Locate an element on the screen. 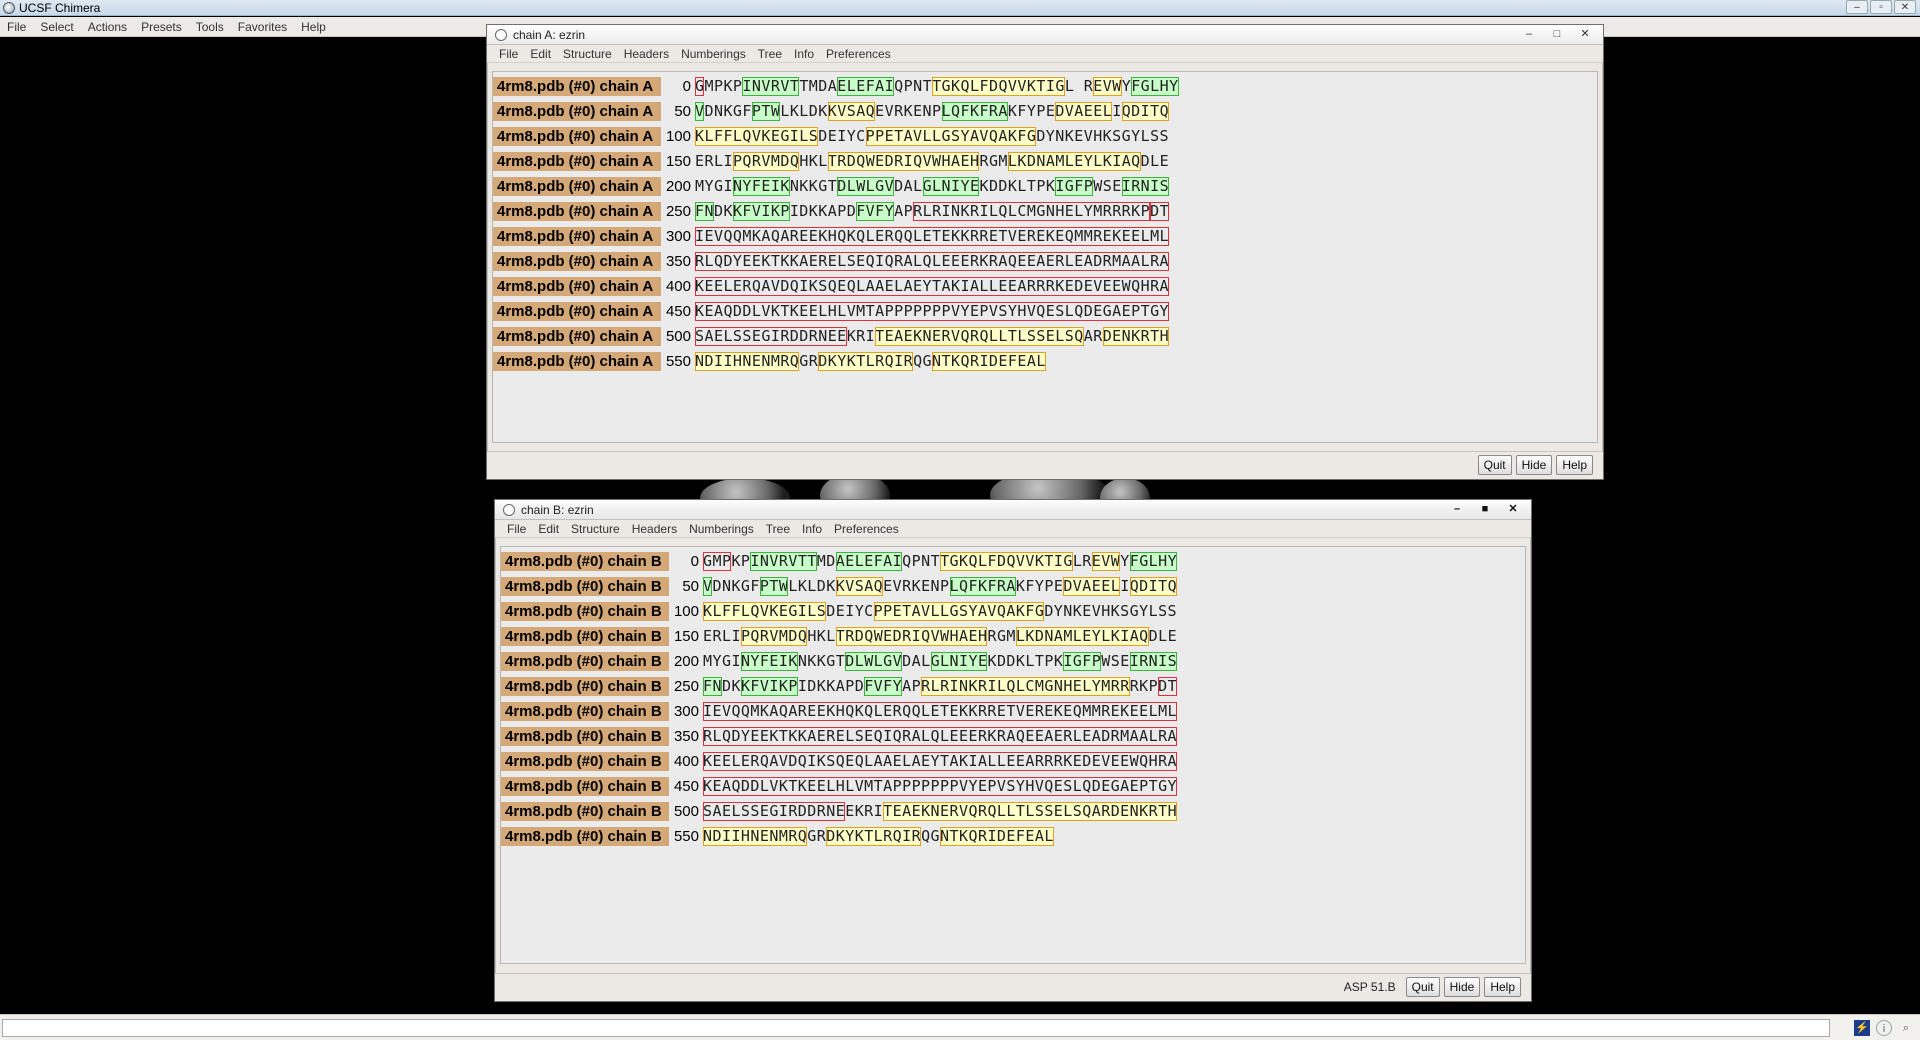 The image size is (1920, 1040). residue-segment: MYGI is located at coordinates (722, 661).